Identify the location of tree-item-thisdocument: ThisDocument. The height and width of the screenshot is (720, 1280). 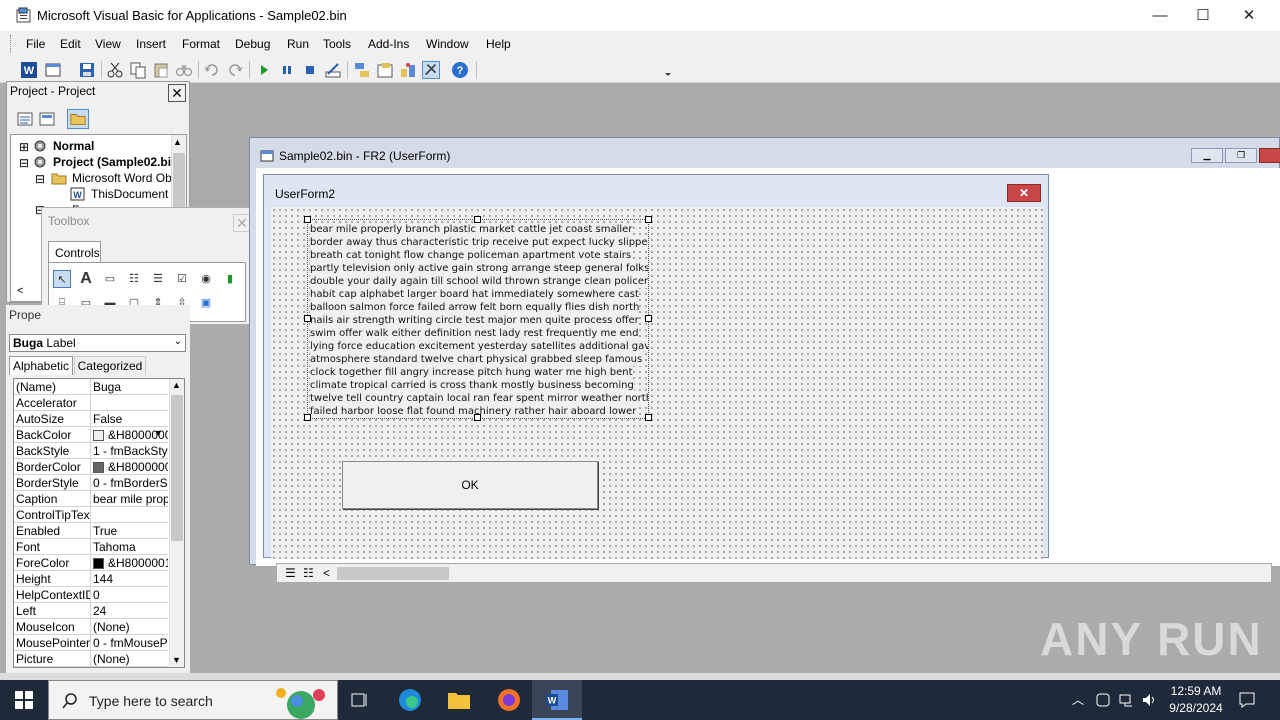
(129, 194).